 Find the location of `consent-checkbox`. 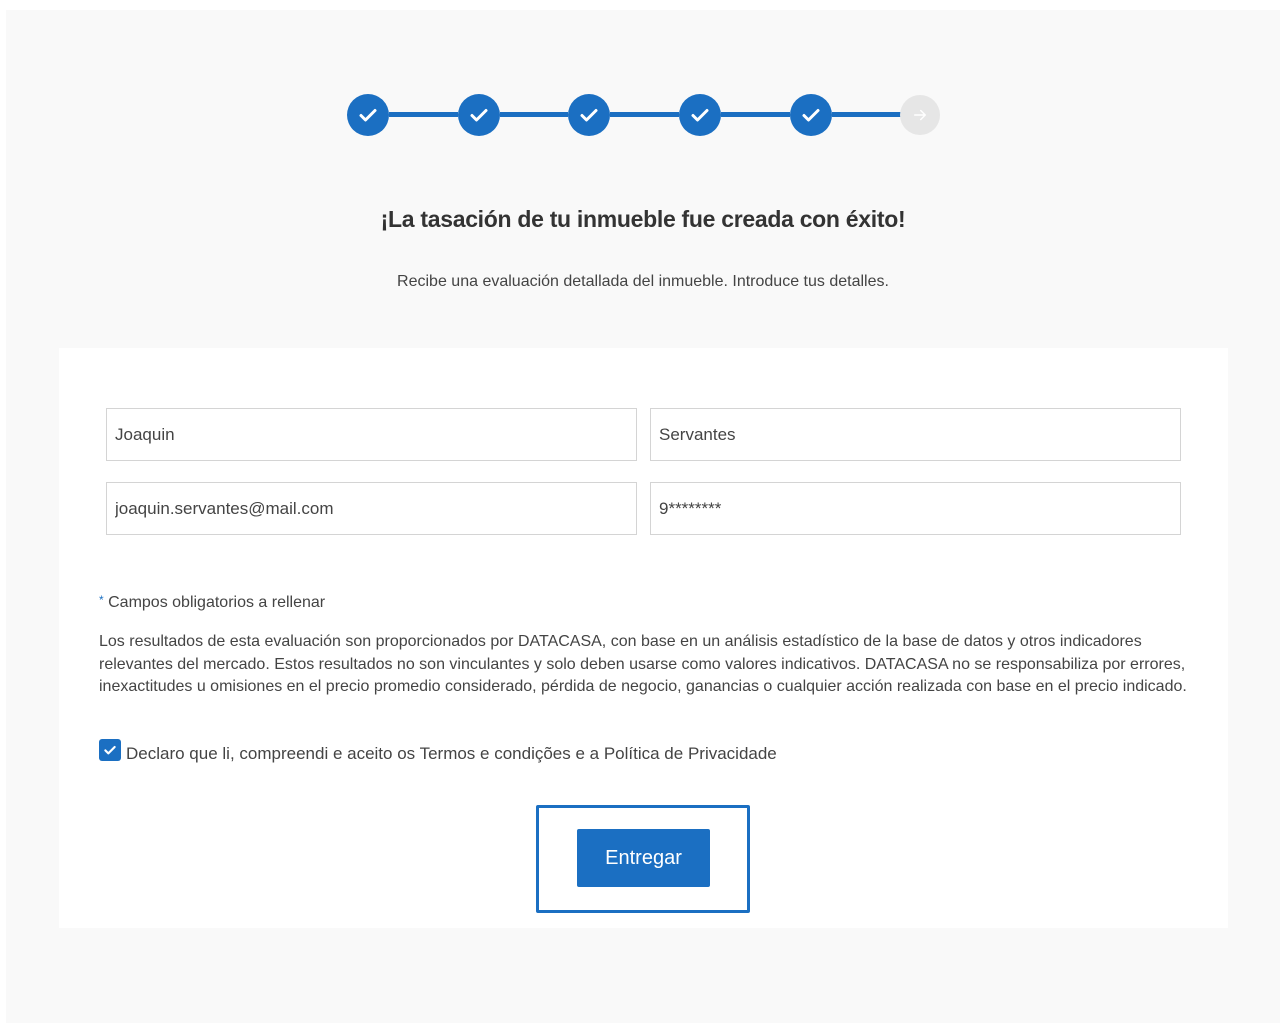

consent-checkbox is located at coordinates (110, 750).